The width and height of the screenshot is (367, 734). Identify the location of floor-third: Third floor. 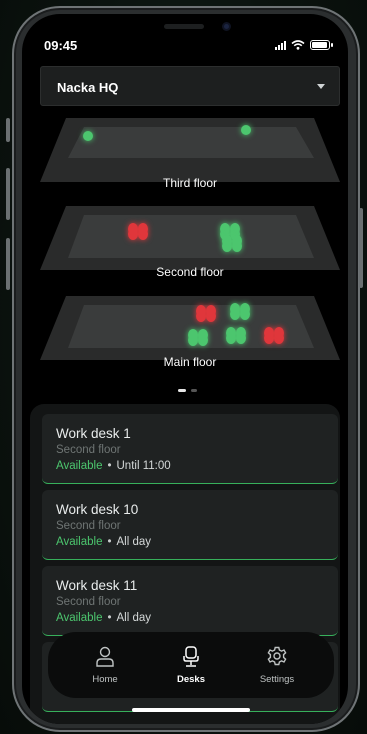
(190, 159).